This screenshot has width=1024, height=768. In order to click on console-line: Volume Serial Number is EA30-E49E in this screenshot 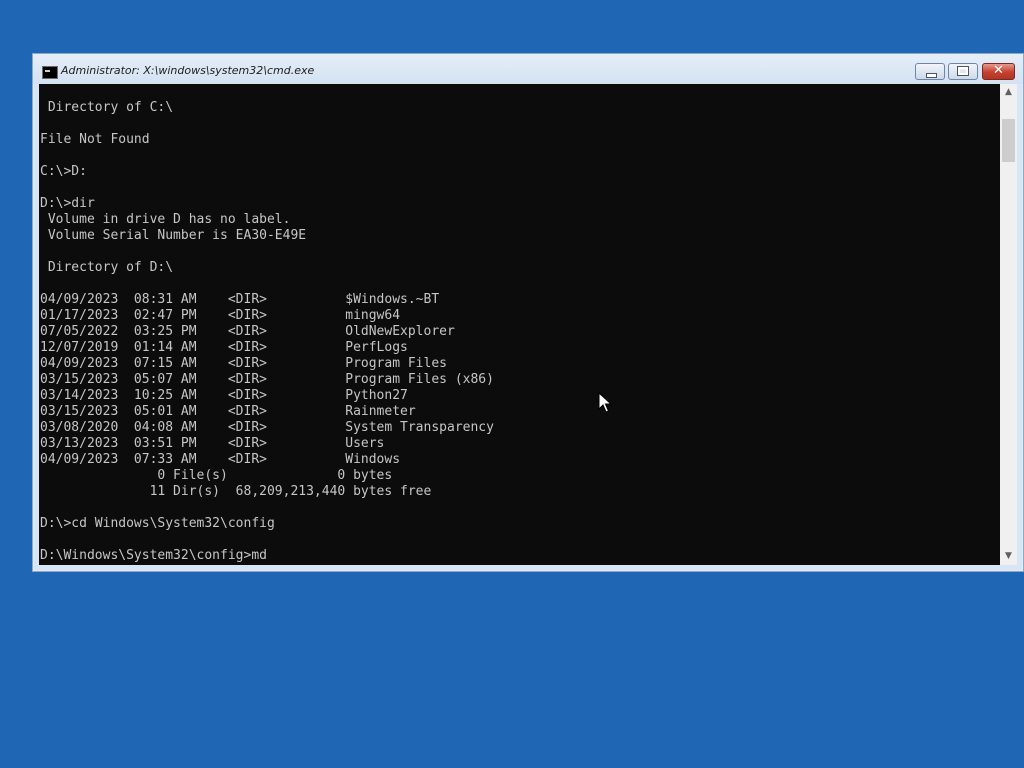, I will do `click(173, 235)`.